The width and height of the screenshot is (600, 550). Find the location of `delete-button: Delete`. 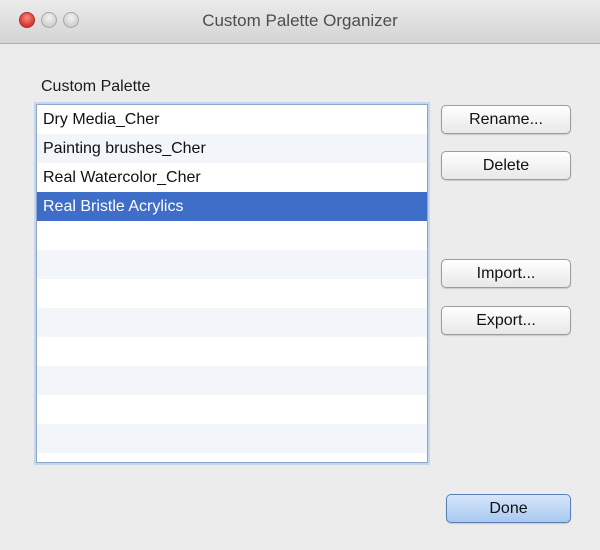

delete-button: Delete is located at coordinates (506, 165).